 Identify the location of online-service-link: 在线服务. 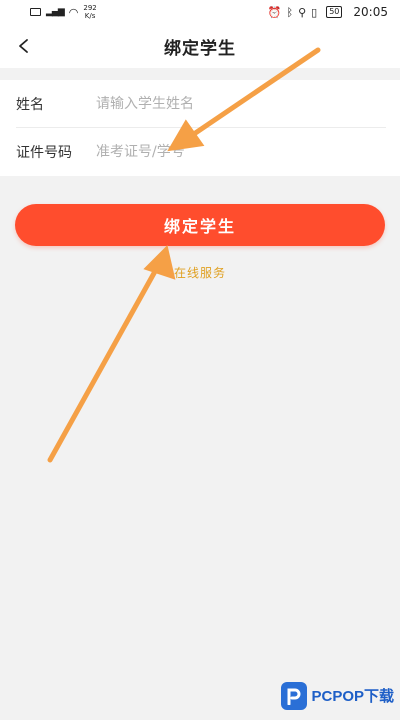
(200, 272).